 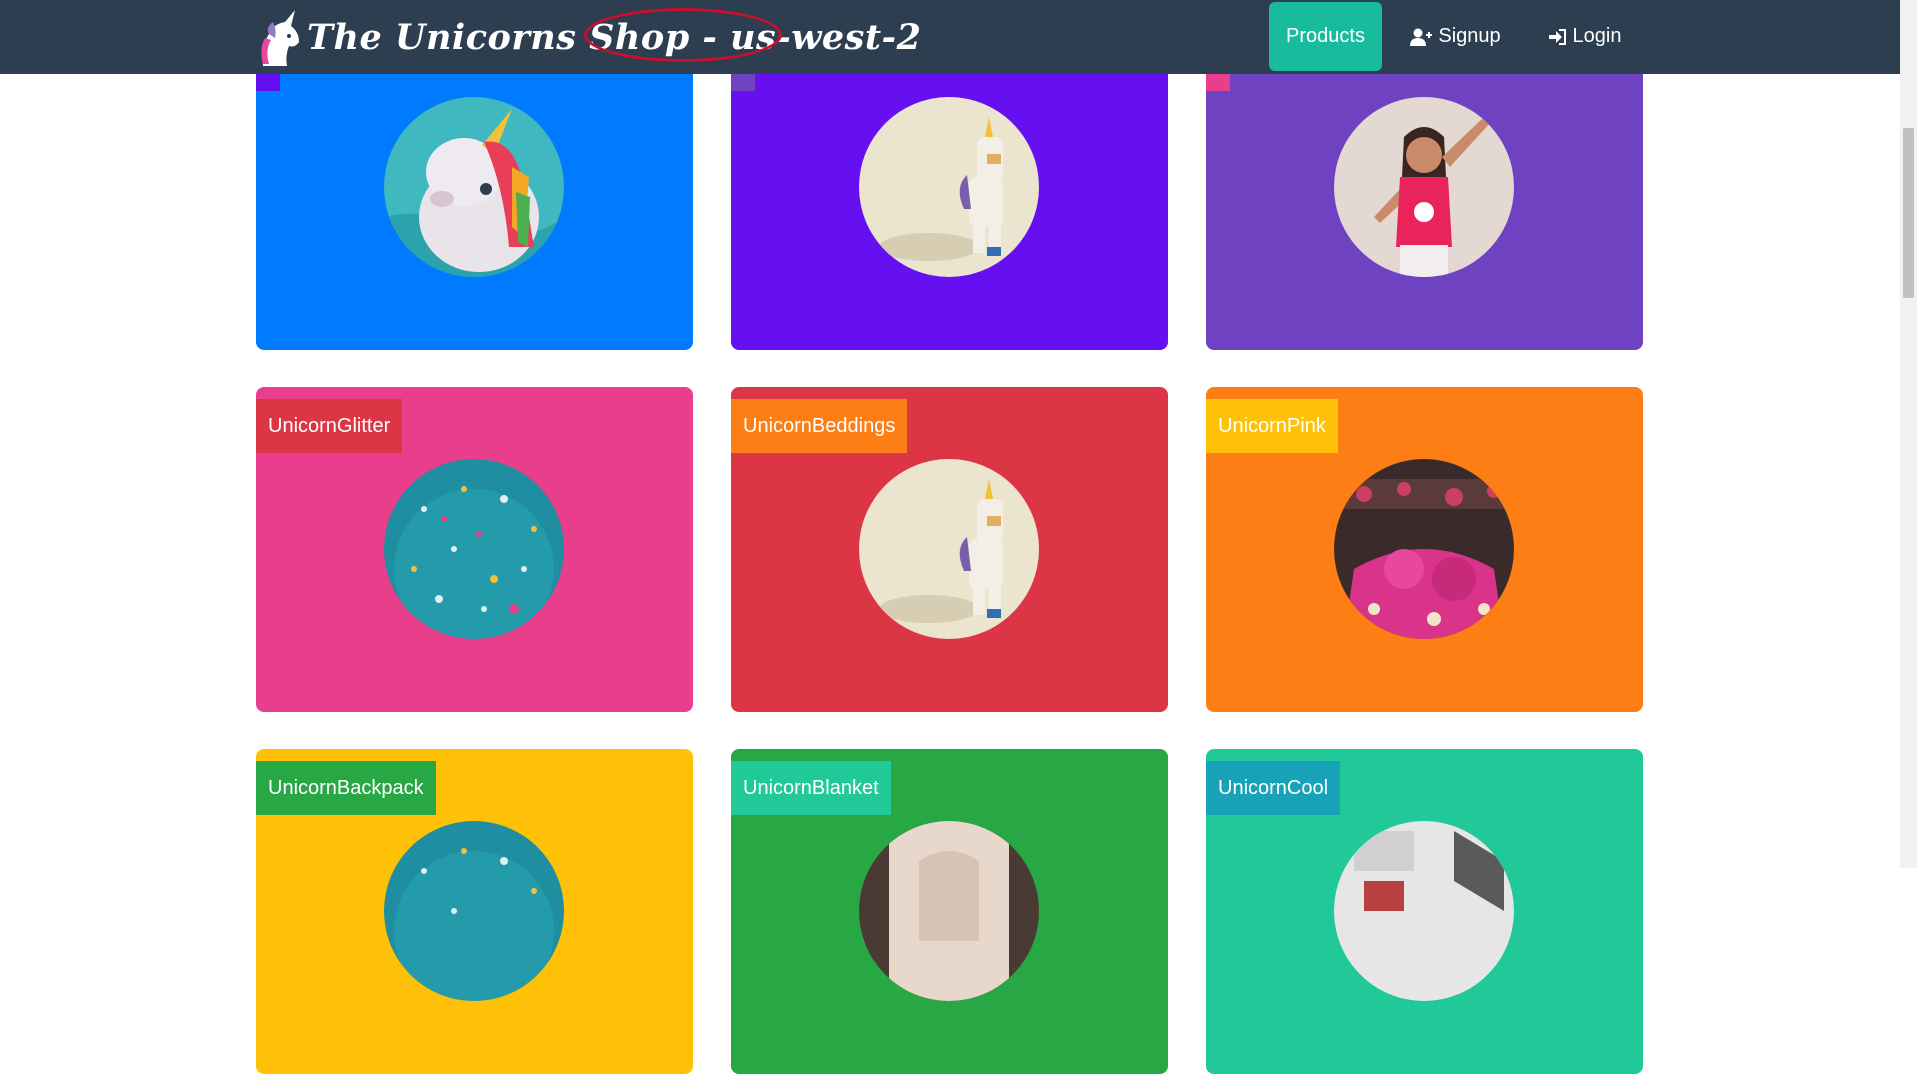 I want to click on product-card: UnicornCool, so click(x=1424, y=911).